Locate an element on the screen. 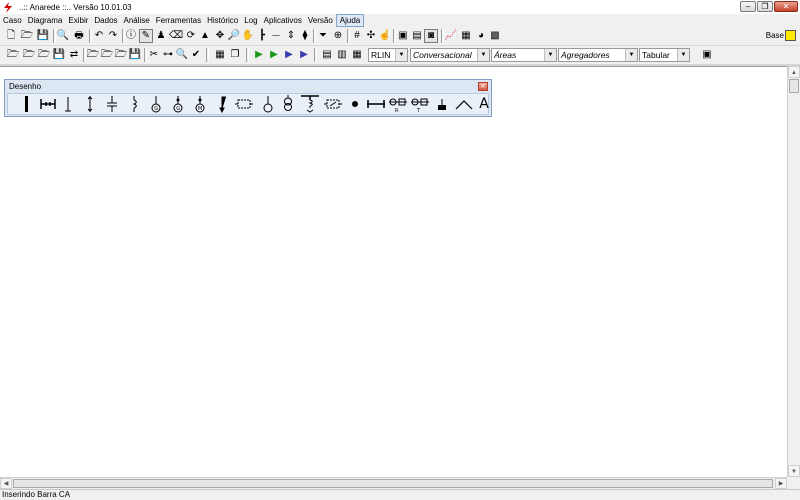 Image resolution: width=800 pixels, height=500 pixels. polyline-icon is located at coordinates (464, 104).